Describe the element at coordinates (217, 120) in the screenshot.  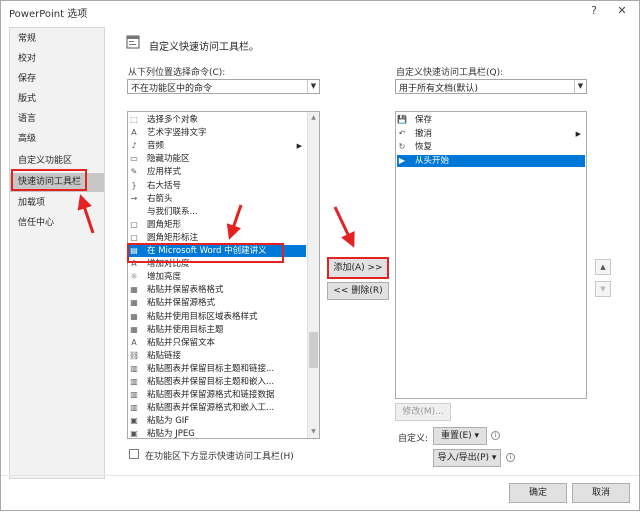
I see `command-item: ⬚ 选择多个对象` at that location.